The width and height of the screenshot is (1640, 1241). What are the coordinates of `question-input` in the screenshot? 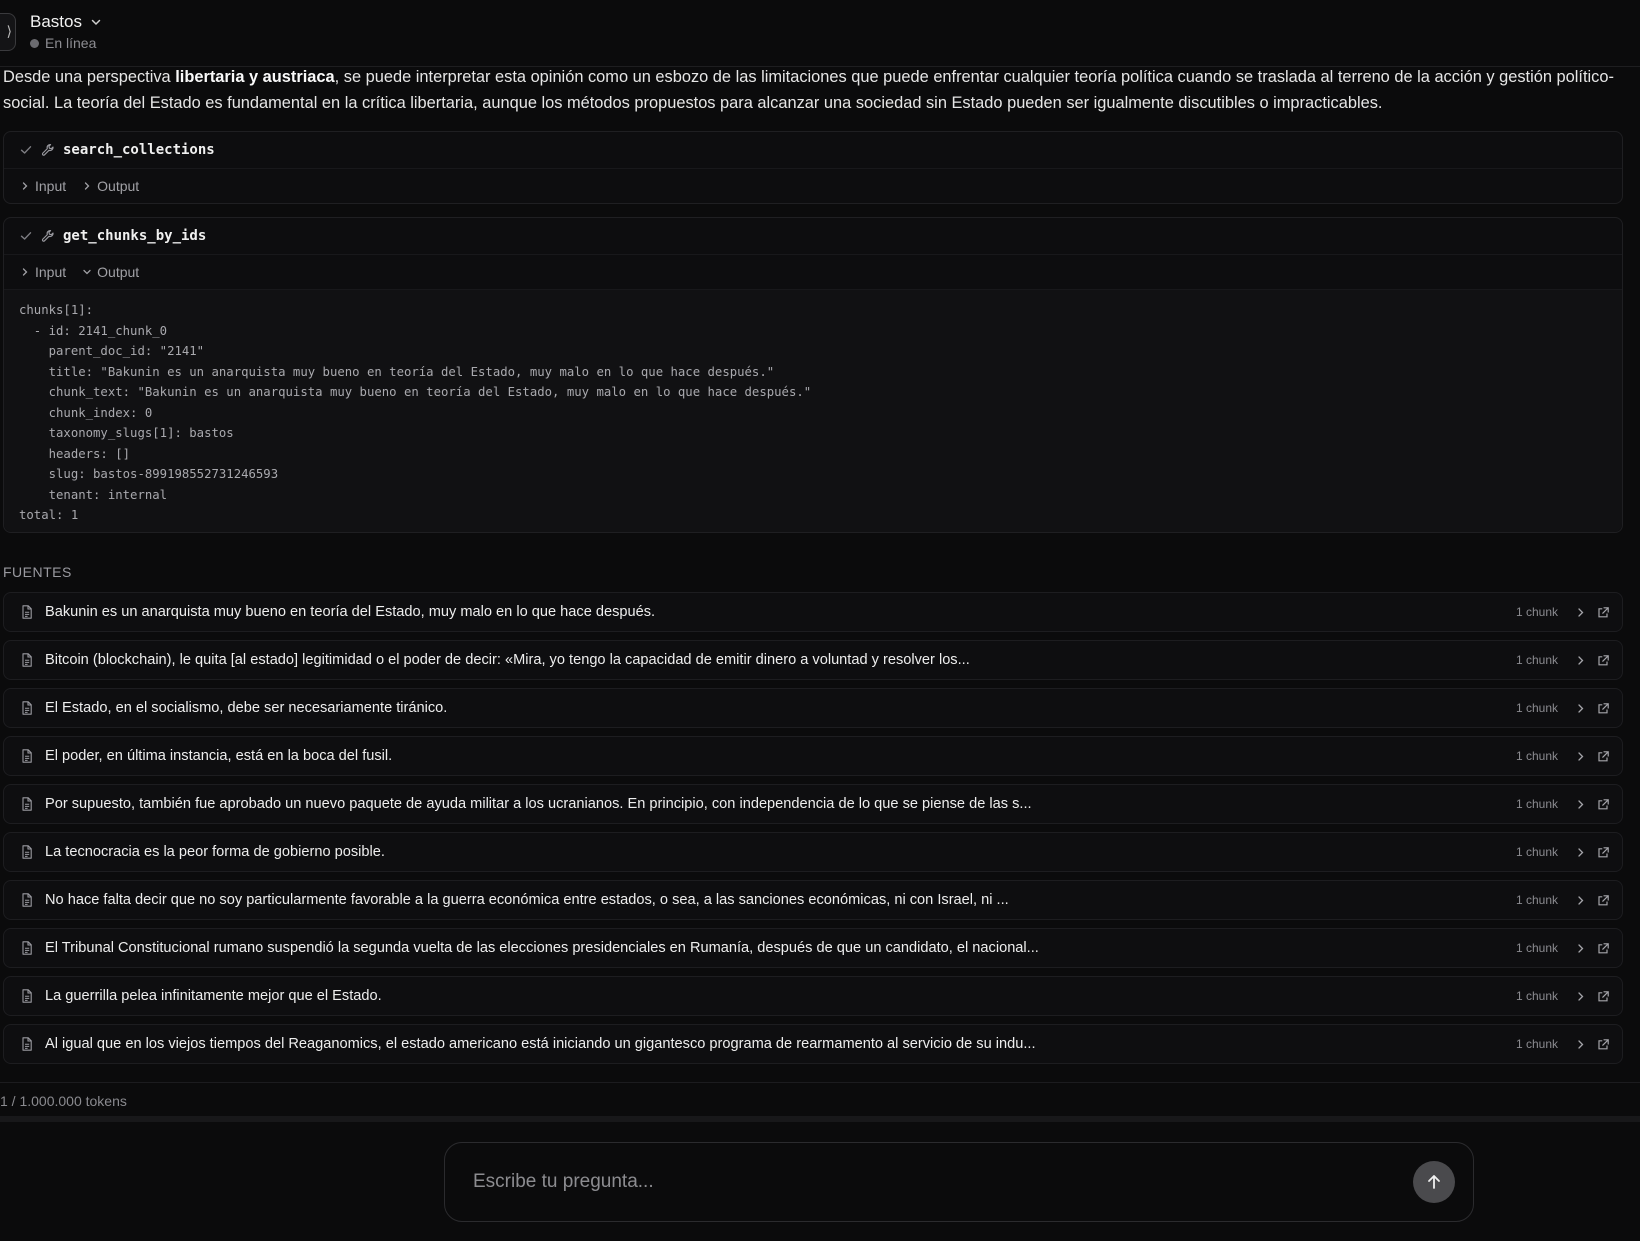 It's located at (923, 1182).